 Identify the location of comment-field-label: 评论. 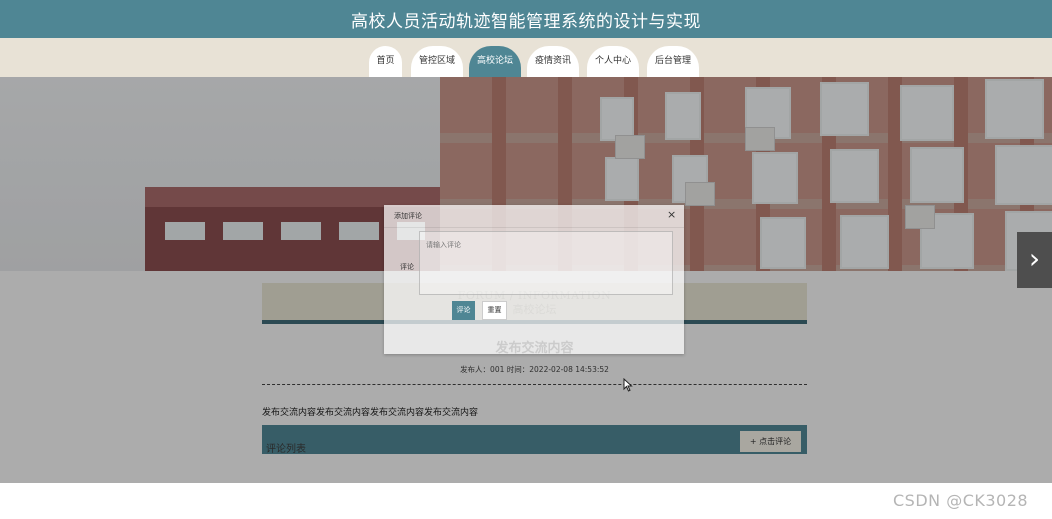
(407, 267).